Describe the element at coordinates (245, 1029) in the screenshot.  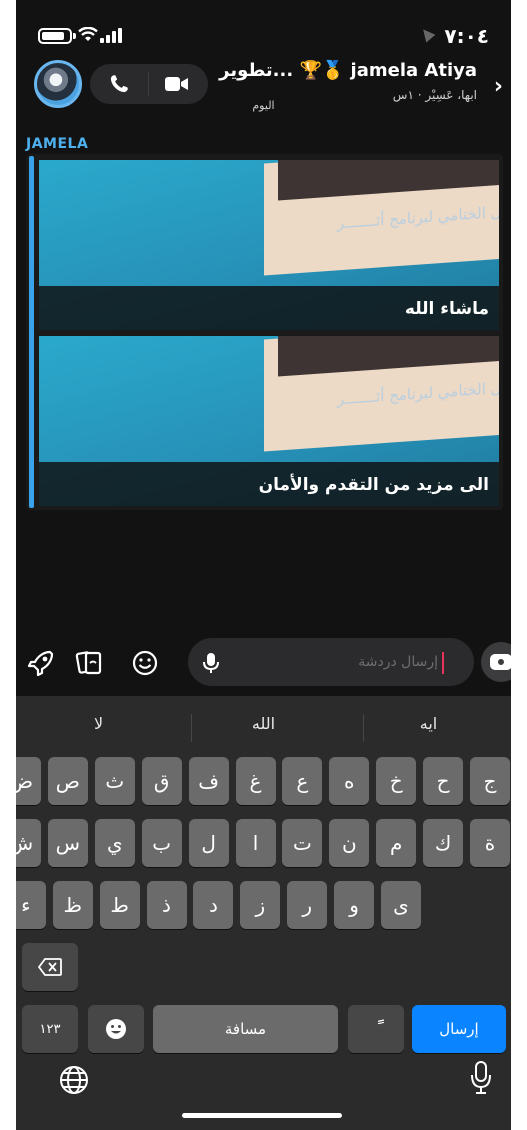
I see `space-key: مسافة` at that location.